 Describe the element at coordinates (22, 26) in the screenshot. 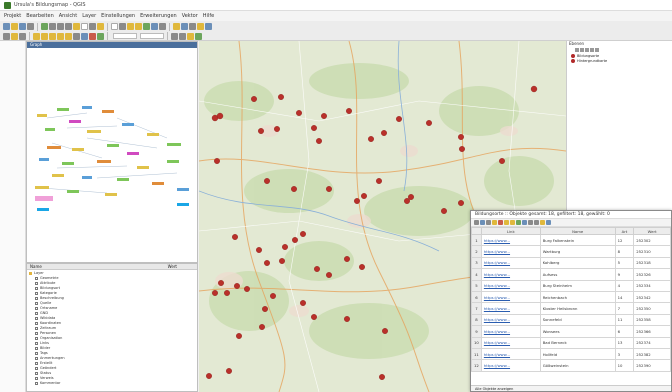

I see `save-project-icon` at that location.